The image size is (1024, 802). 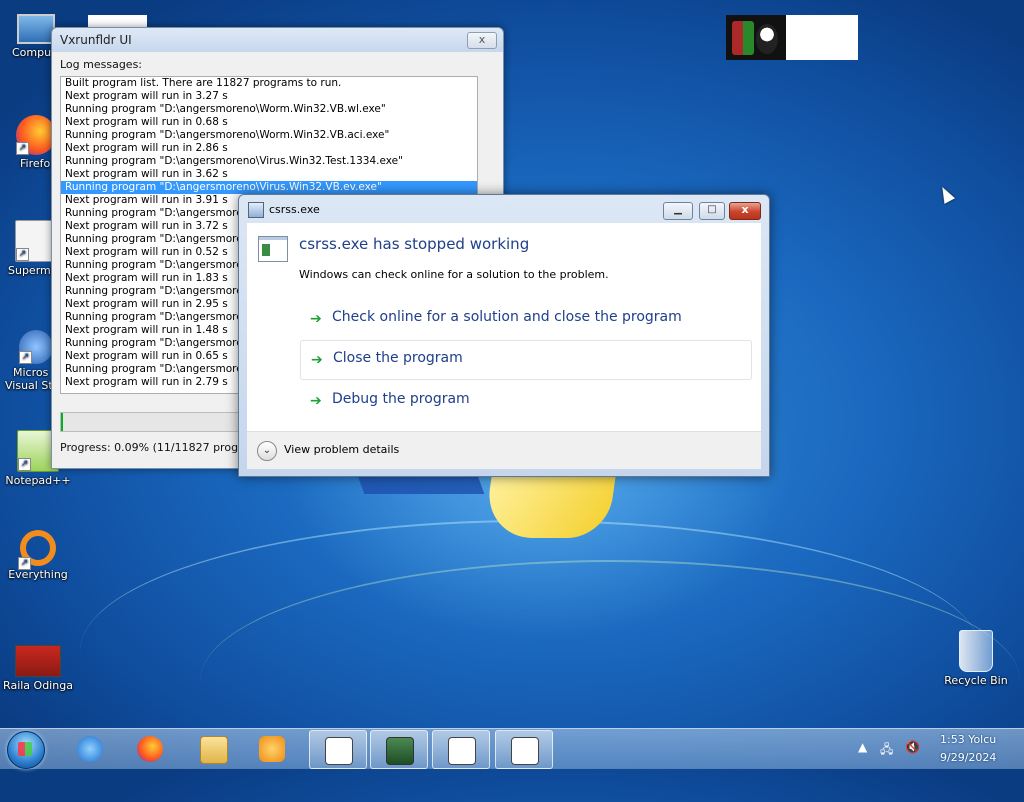 I want to click on windows-flag-icon, so click(x=743, y=38).